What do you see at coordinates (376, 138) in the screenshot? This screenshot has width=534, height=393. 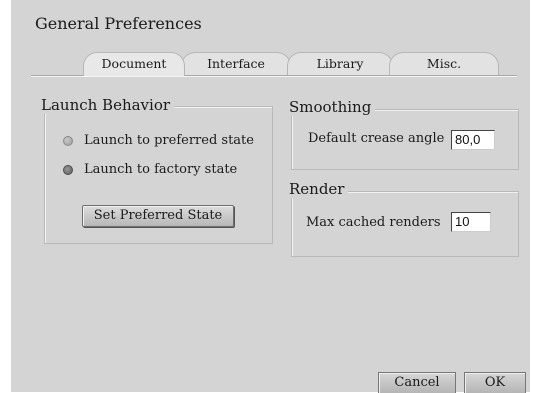 I see `crease-angle-label: Default crease angle` at bounding box center [376, 138].